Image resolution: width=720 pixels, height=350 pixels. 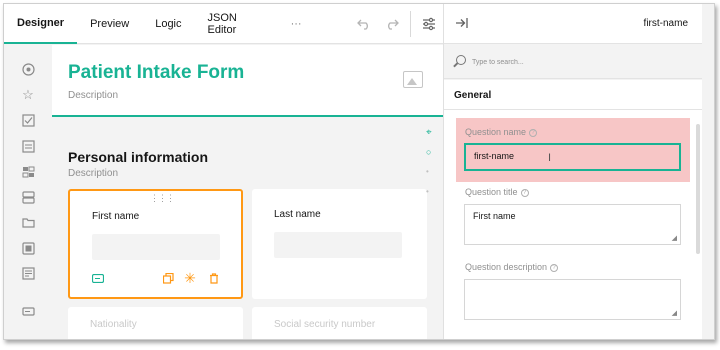 What do you see at coordinates (28, 171) in the screenshot?
I see `tagbox-icon` at bounding box center [28, 171].